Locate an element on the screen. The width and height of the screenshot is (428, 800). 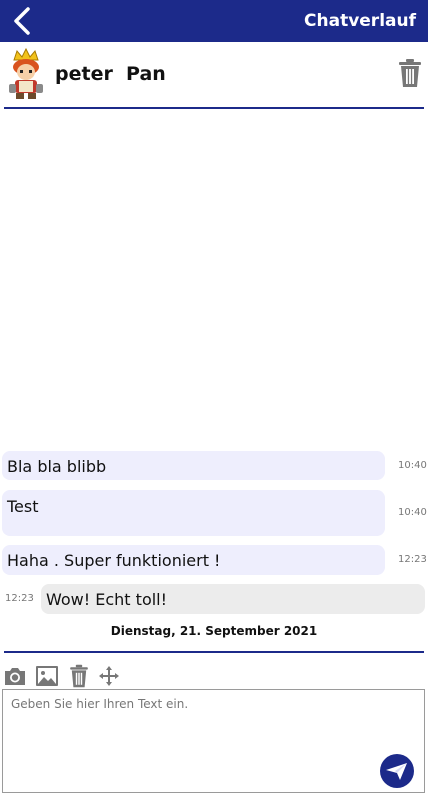
contact-header: peter Pan is located at coordinates (214, 75).